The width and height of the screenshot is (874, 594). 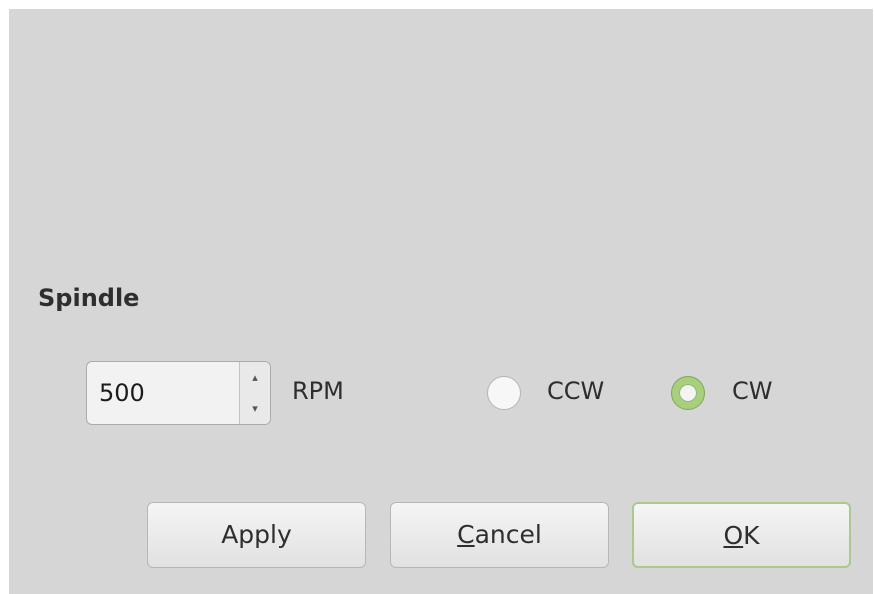 I want to click on section-title: Spindle, so click(x=89, y=298).